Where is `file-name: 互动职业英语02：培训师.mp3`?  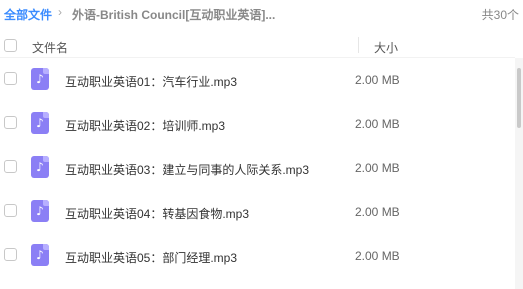 file-name: 互动职业英语02：培训师.mp3 is located at coordinates (145, 125).